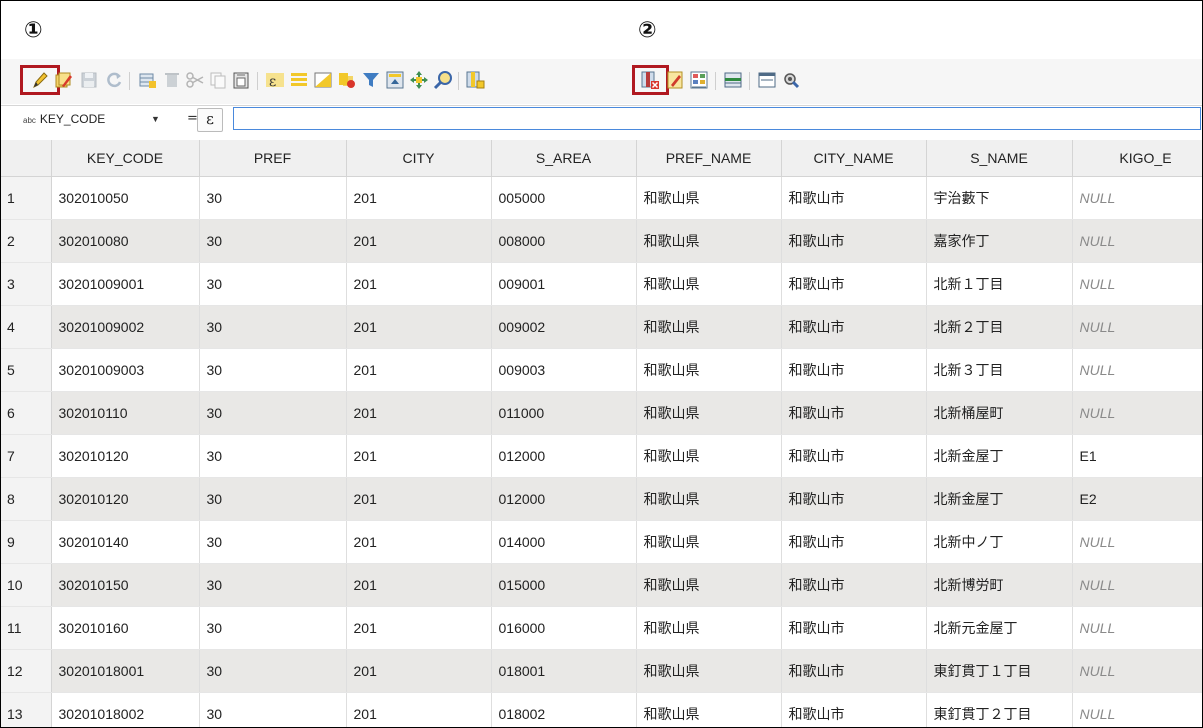 Image resolution: width=1203 pixels, height=728 pixels. Describe the element at coordinates (26, 198) in the screenshot. I see `row-number: 1` at that location.